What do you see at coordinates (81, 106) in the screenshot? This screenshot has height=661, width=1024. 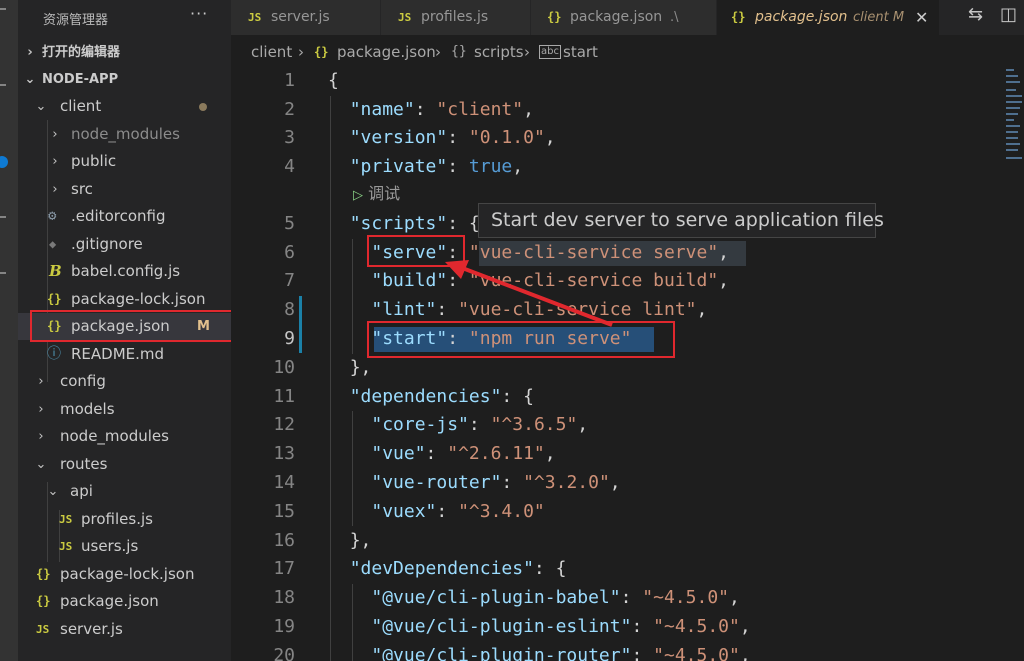 I see `folder-name: client` at bounding box center [81, 106].